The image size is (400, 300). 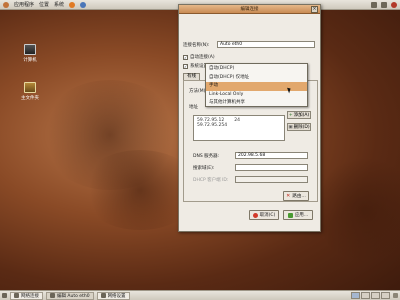 I want to click on address-list: 59.72.95.12 24 59.72.95.254, so click(x=239, y=128).